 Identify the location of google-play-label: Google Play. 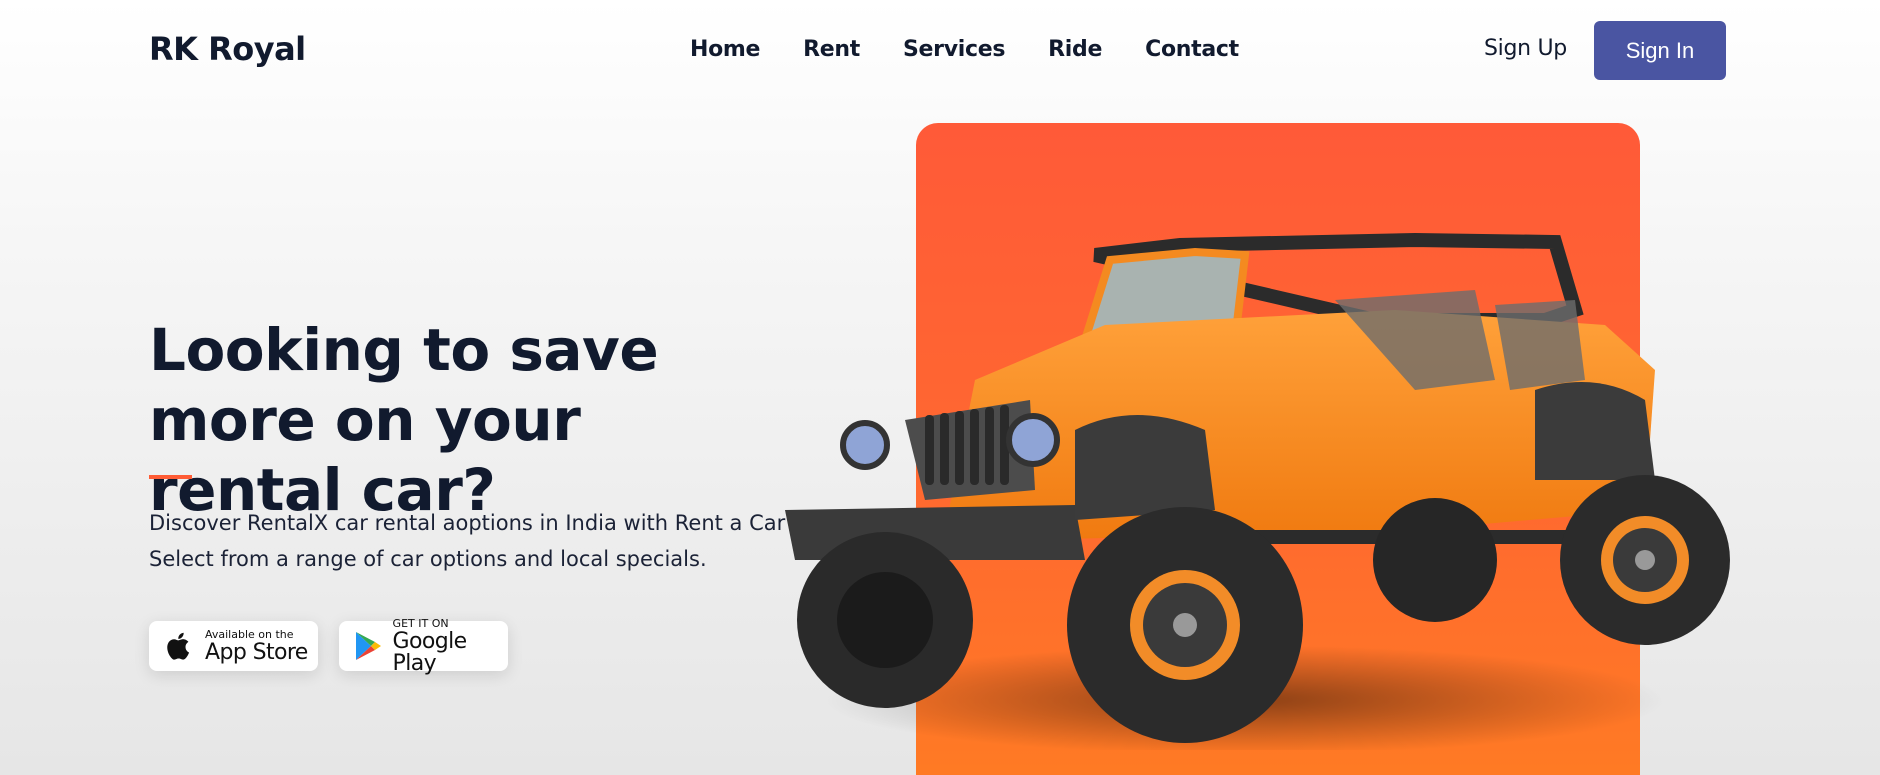
(430, 652).